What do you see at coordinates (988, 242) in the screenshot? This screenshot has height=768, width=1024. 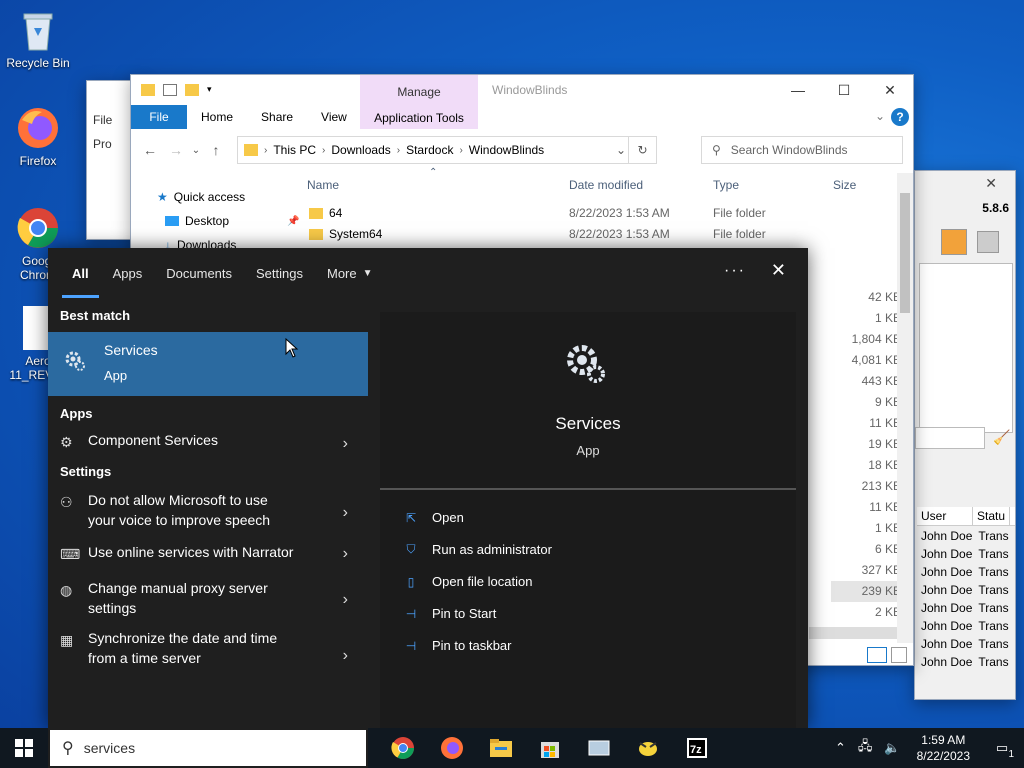 I see `trash-icon` at bounding box center [988, 242].